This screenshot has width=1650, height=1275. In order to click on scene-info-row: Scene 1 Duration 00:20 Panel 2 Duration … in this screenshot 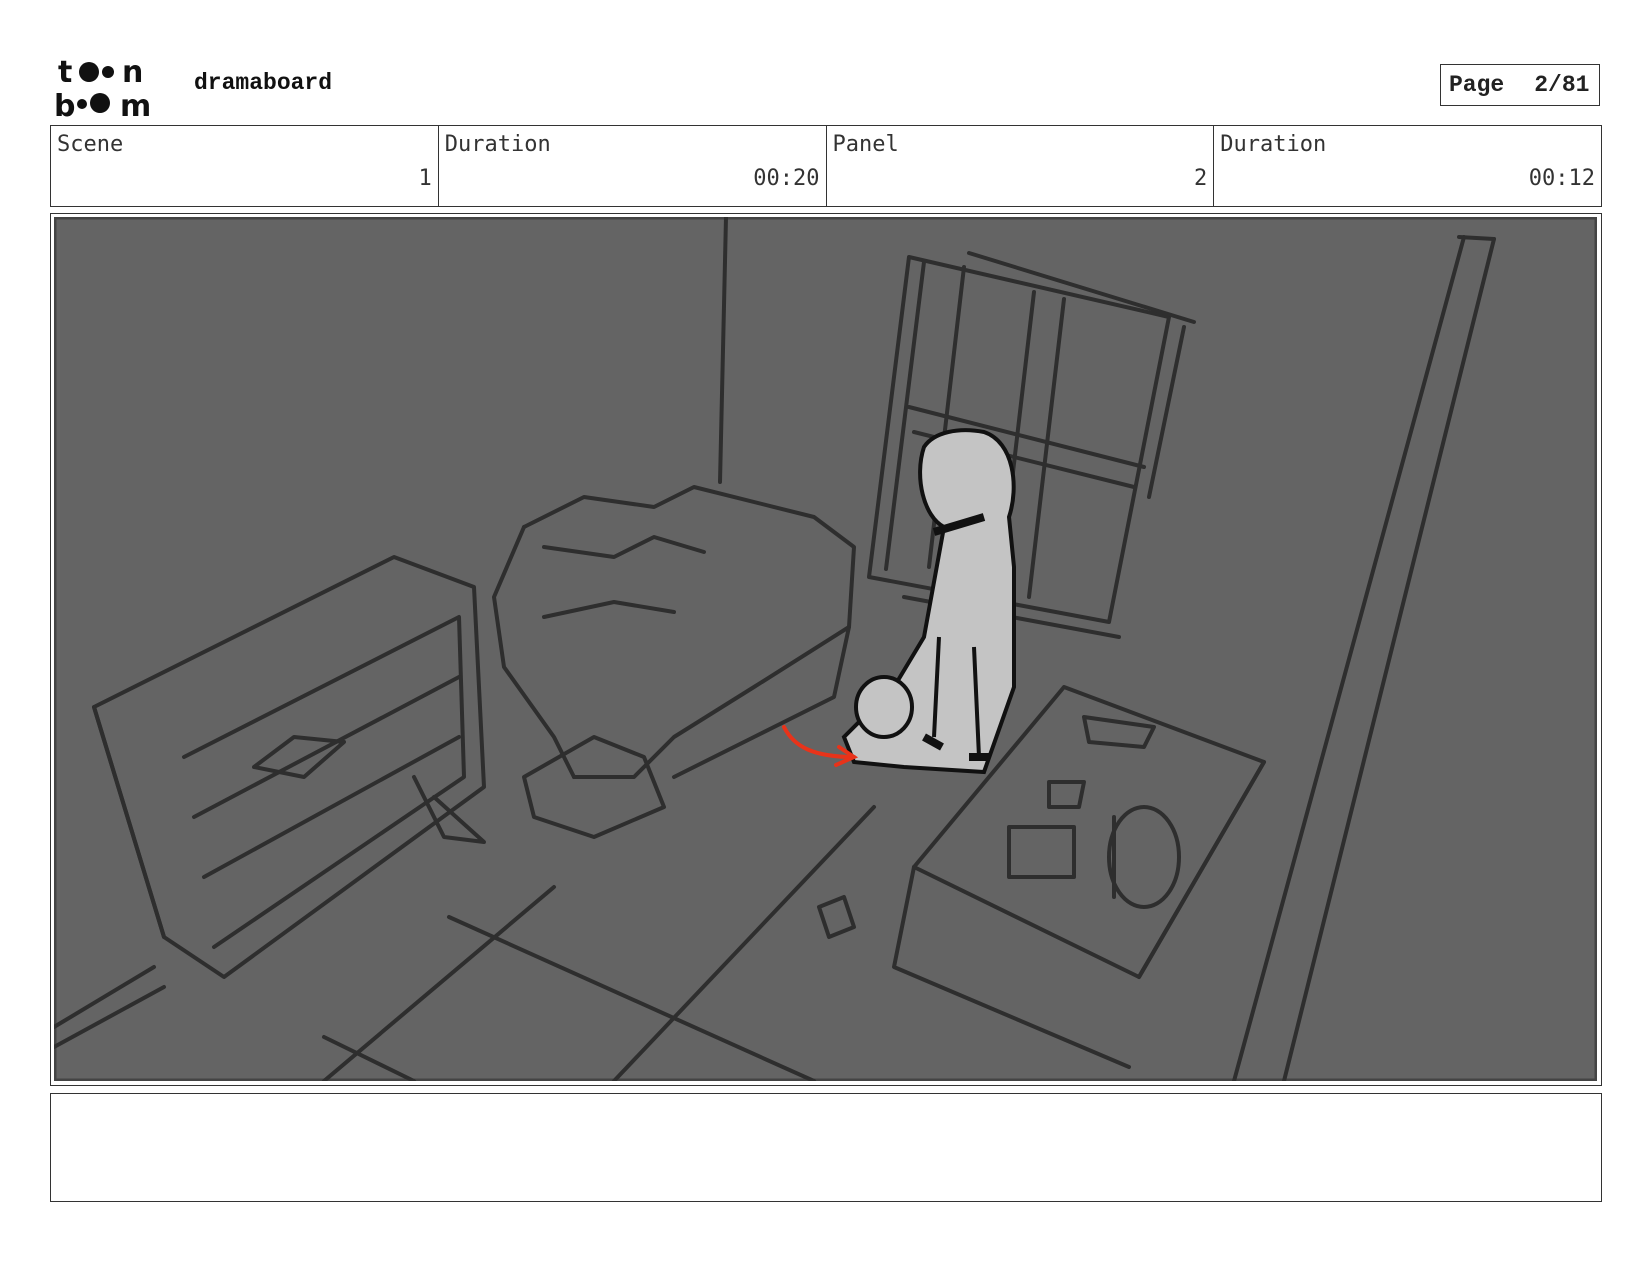, I will do `click(826, 166)`.